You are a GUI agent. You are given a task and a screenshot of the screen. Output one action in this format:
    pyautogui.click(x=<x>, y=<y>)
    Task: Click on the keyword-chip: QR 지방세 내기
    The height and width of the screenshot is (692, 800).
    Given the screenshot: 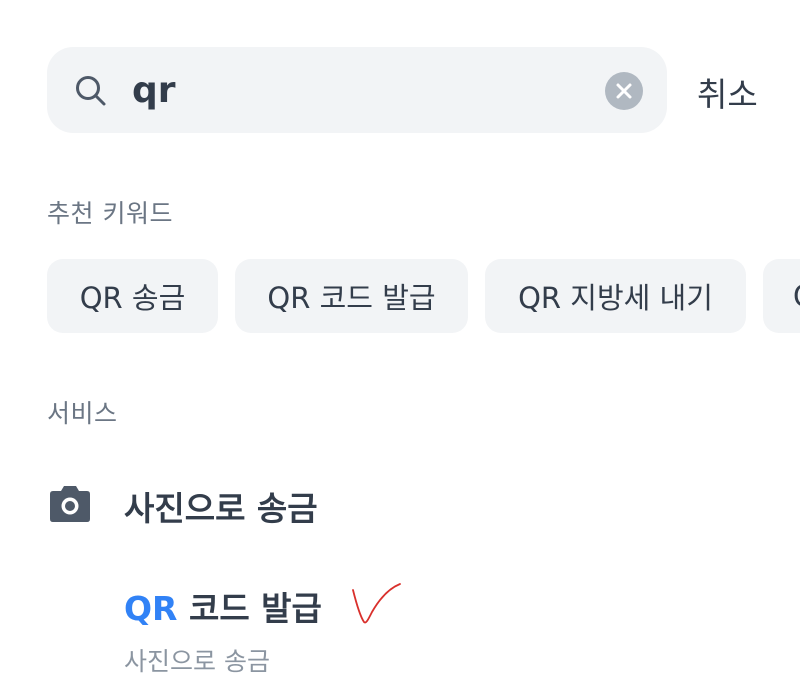 What is the action you would take?
    pyautogui.click(x=615, y=296)
    